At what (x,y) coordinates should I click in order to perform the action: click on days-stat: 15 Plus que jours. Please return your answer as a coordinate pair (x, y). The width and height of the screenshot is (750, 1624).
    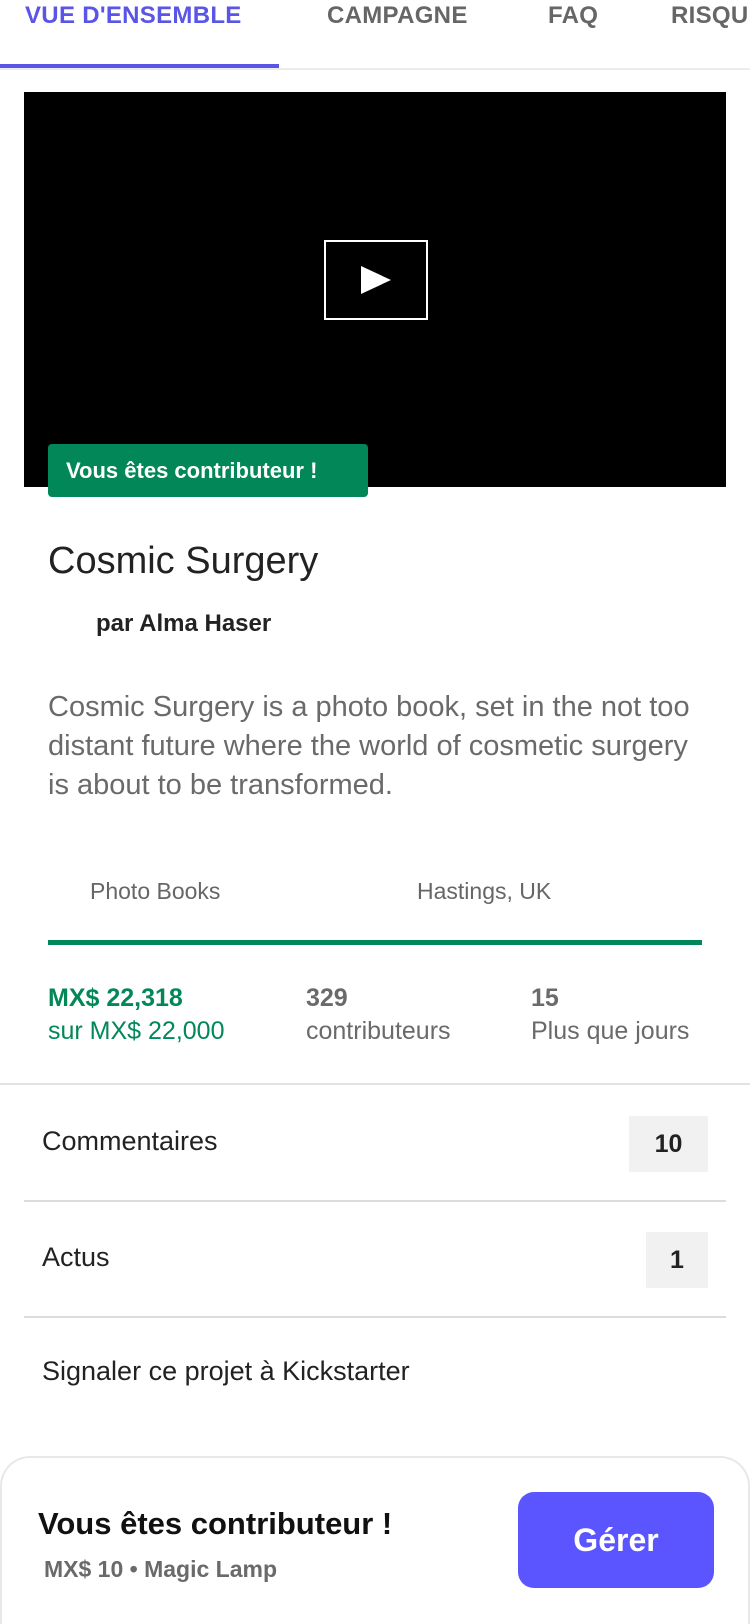
    Looking at the image, I should click on (610, 1015).